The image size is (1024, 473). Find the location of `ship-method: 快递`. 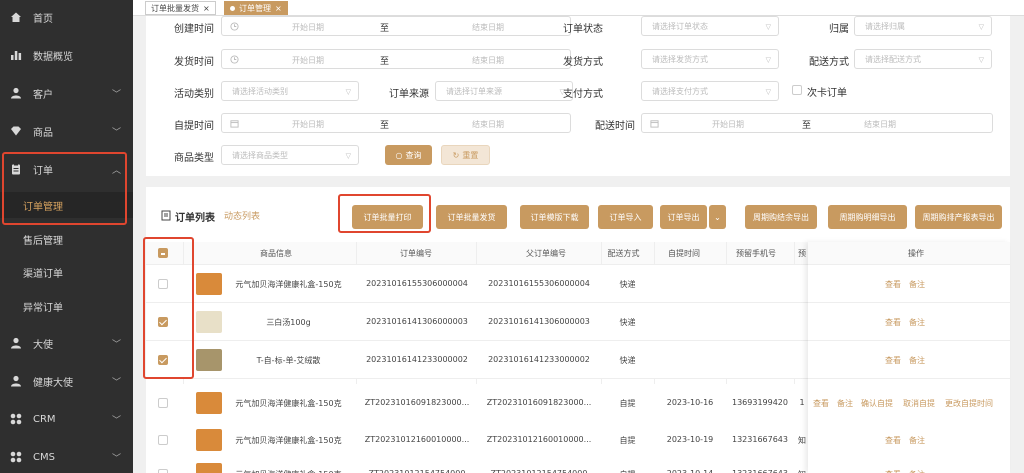

ship-method: 快递 is located at coordinates (627, 284).